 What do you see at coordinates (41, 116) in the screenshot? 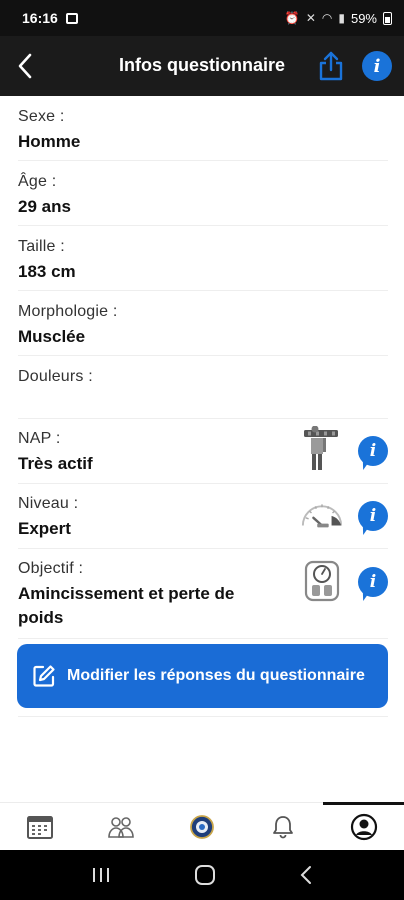
I see `field-label: Sexe :` at bounding box center [41, 116].